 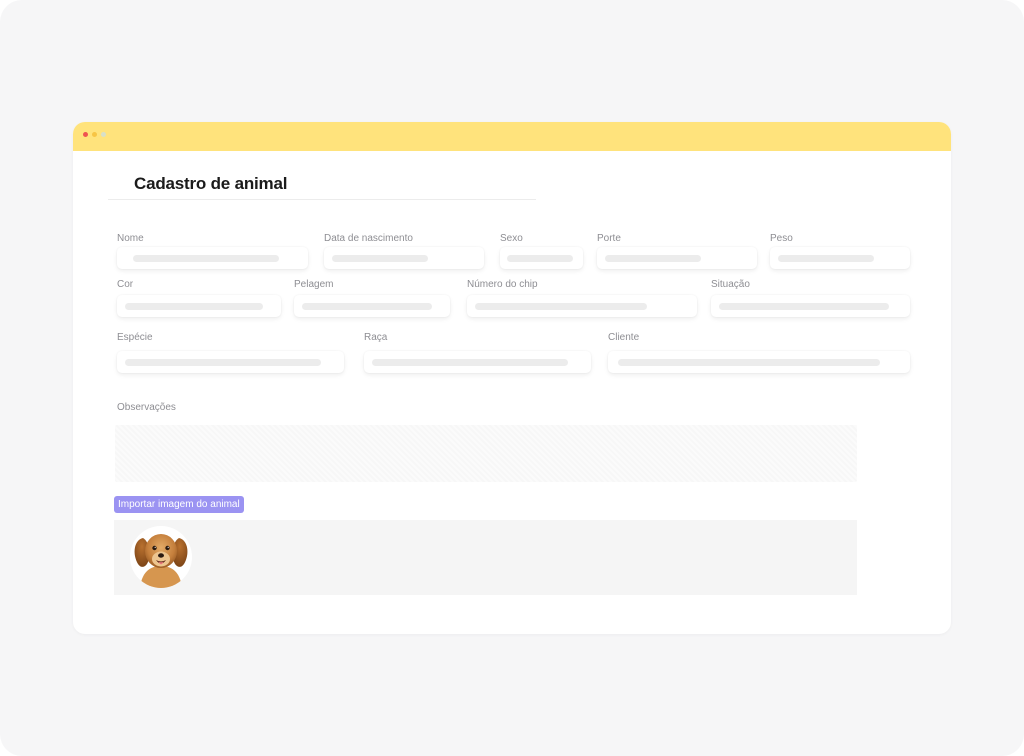 What do you see at coordinates (376, 337) in the screenshot?
I see `raca-label: Raça` at bounding box center [376, 337].